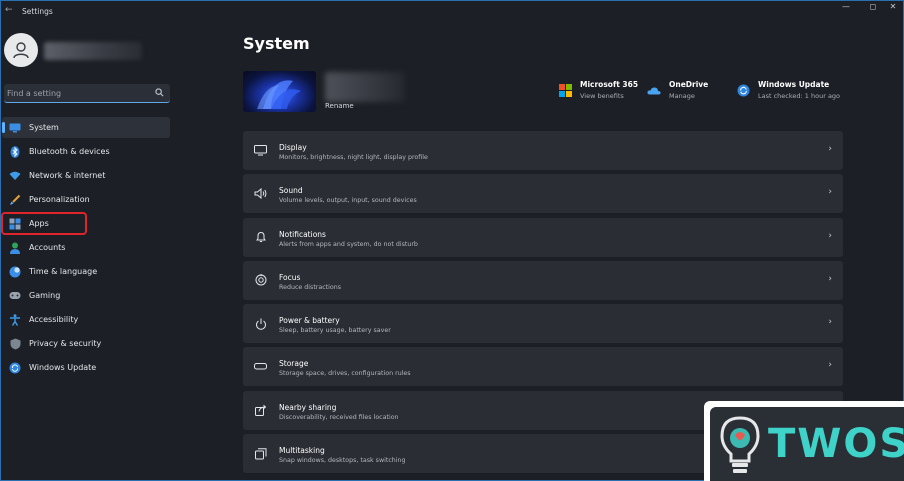 The height and width of the screenshot is (481, 904). Describe the element at coordinates (339, 417) in the screenshot. I see `card-subtitle: Discoverability, received files location` at that location.